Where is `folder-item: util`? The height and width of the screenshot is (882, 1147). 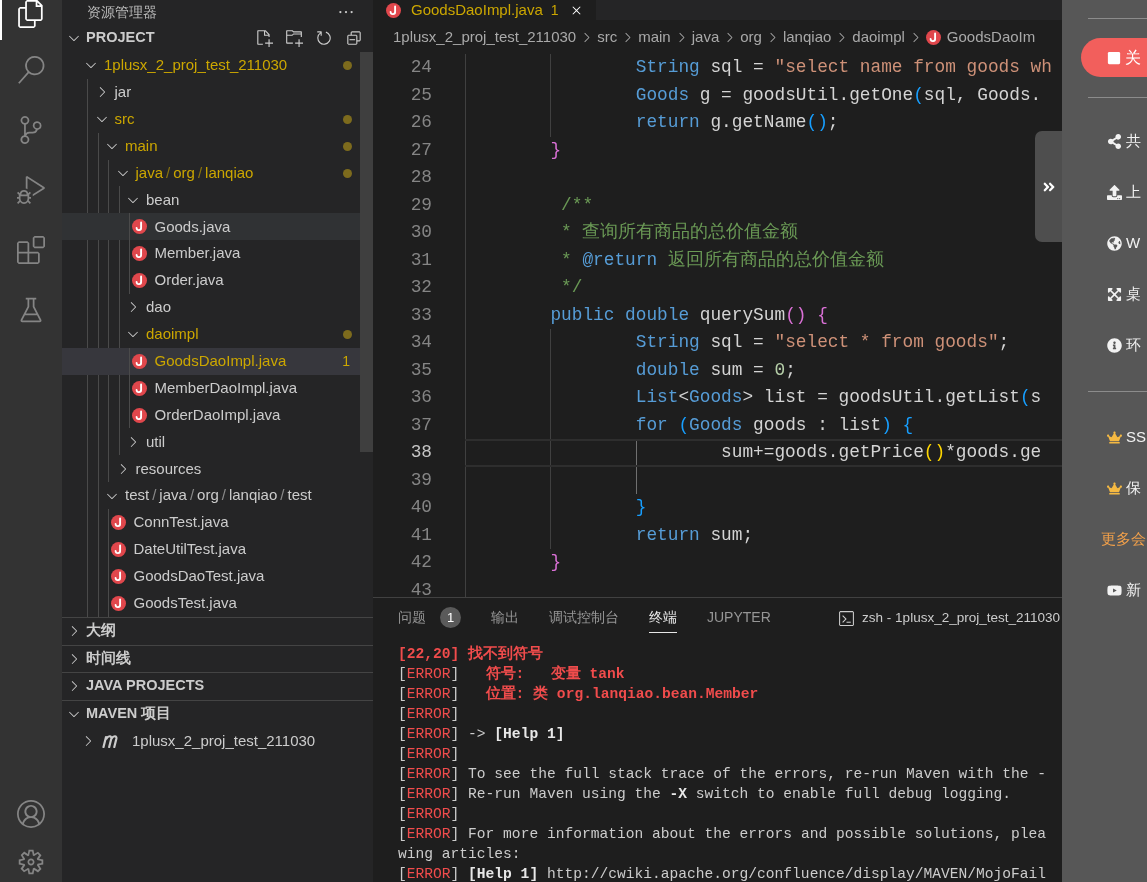 folder-item: util is located at coordinates (211, 442).